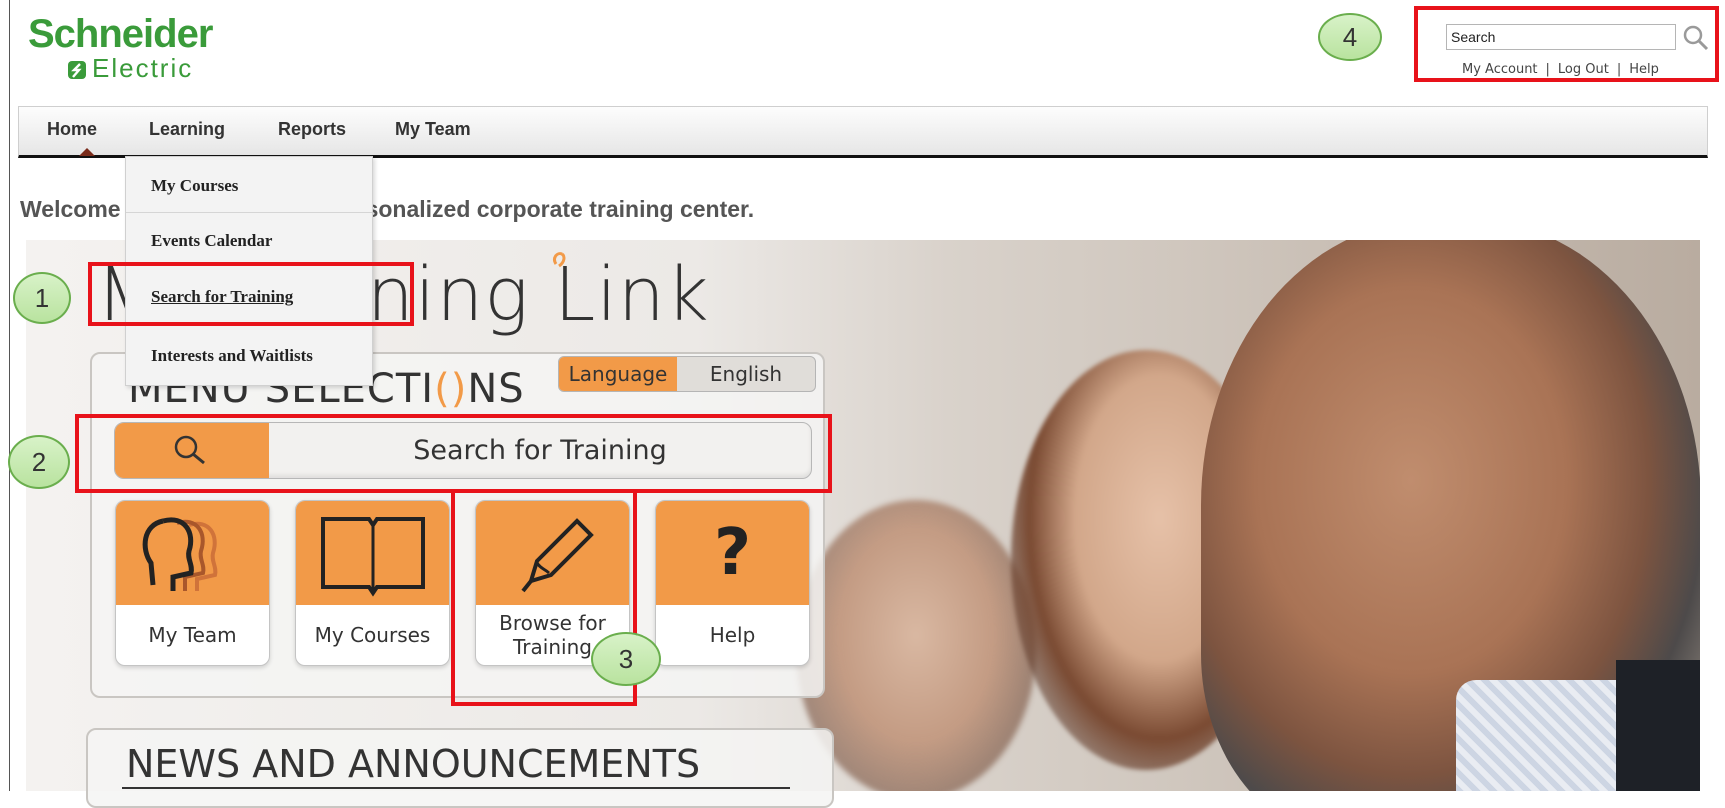 The image size is (1725, 808). Describe the element at coordinates (453, 453) in the screenshot. I see `highlight-2-search-for-training-button` at that location.